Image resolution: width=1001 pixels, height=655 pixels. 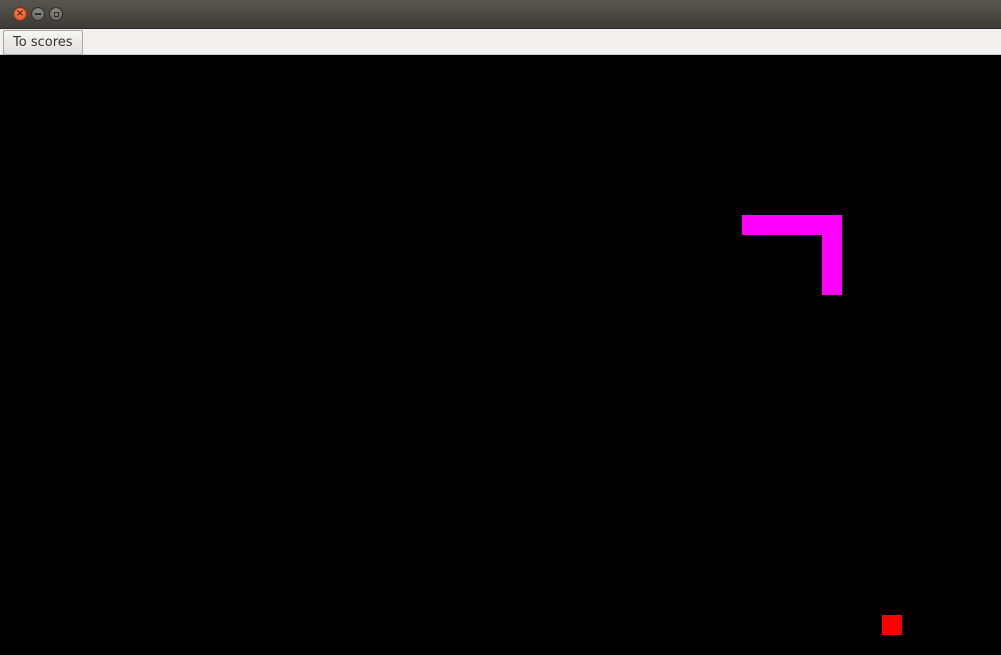 I want to click on maximize-icon, so click(x=56, y=14).